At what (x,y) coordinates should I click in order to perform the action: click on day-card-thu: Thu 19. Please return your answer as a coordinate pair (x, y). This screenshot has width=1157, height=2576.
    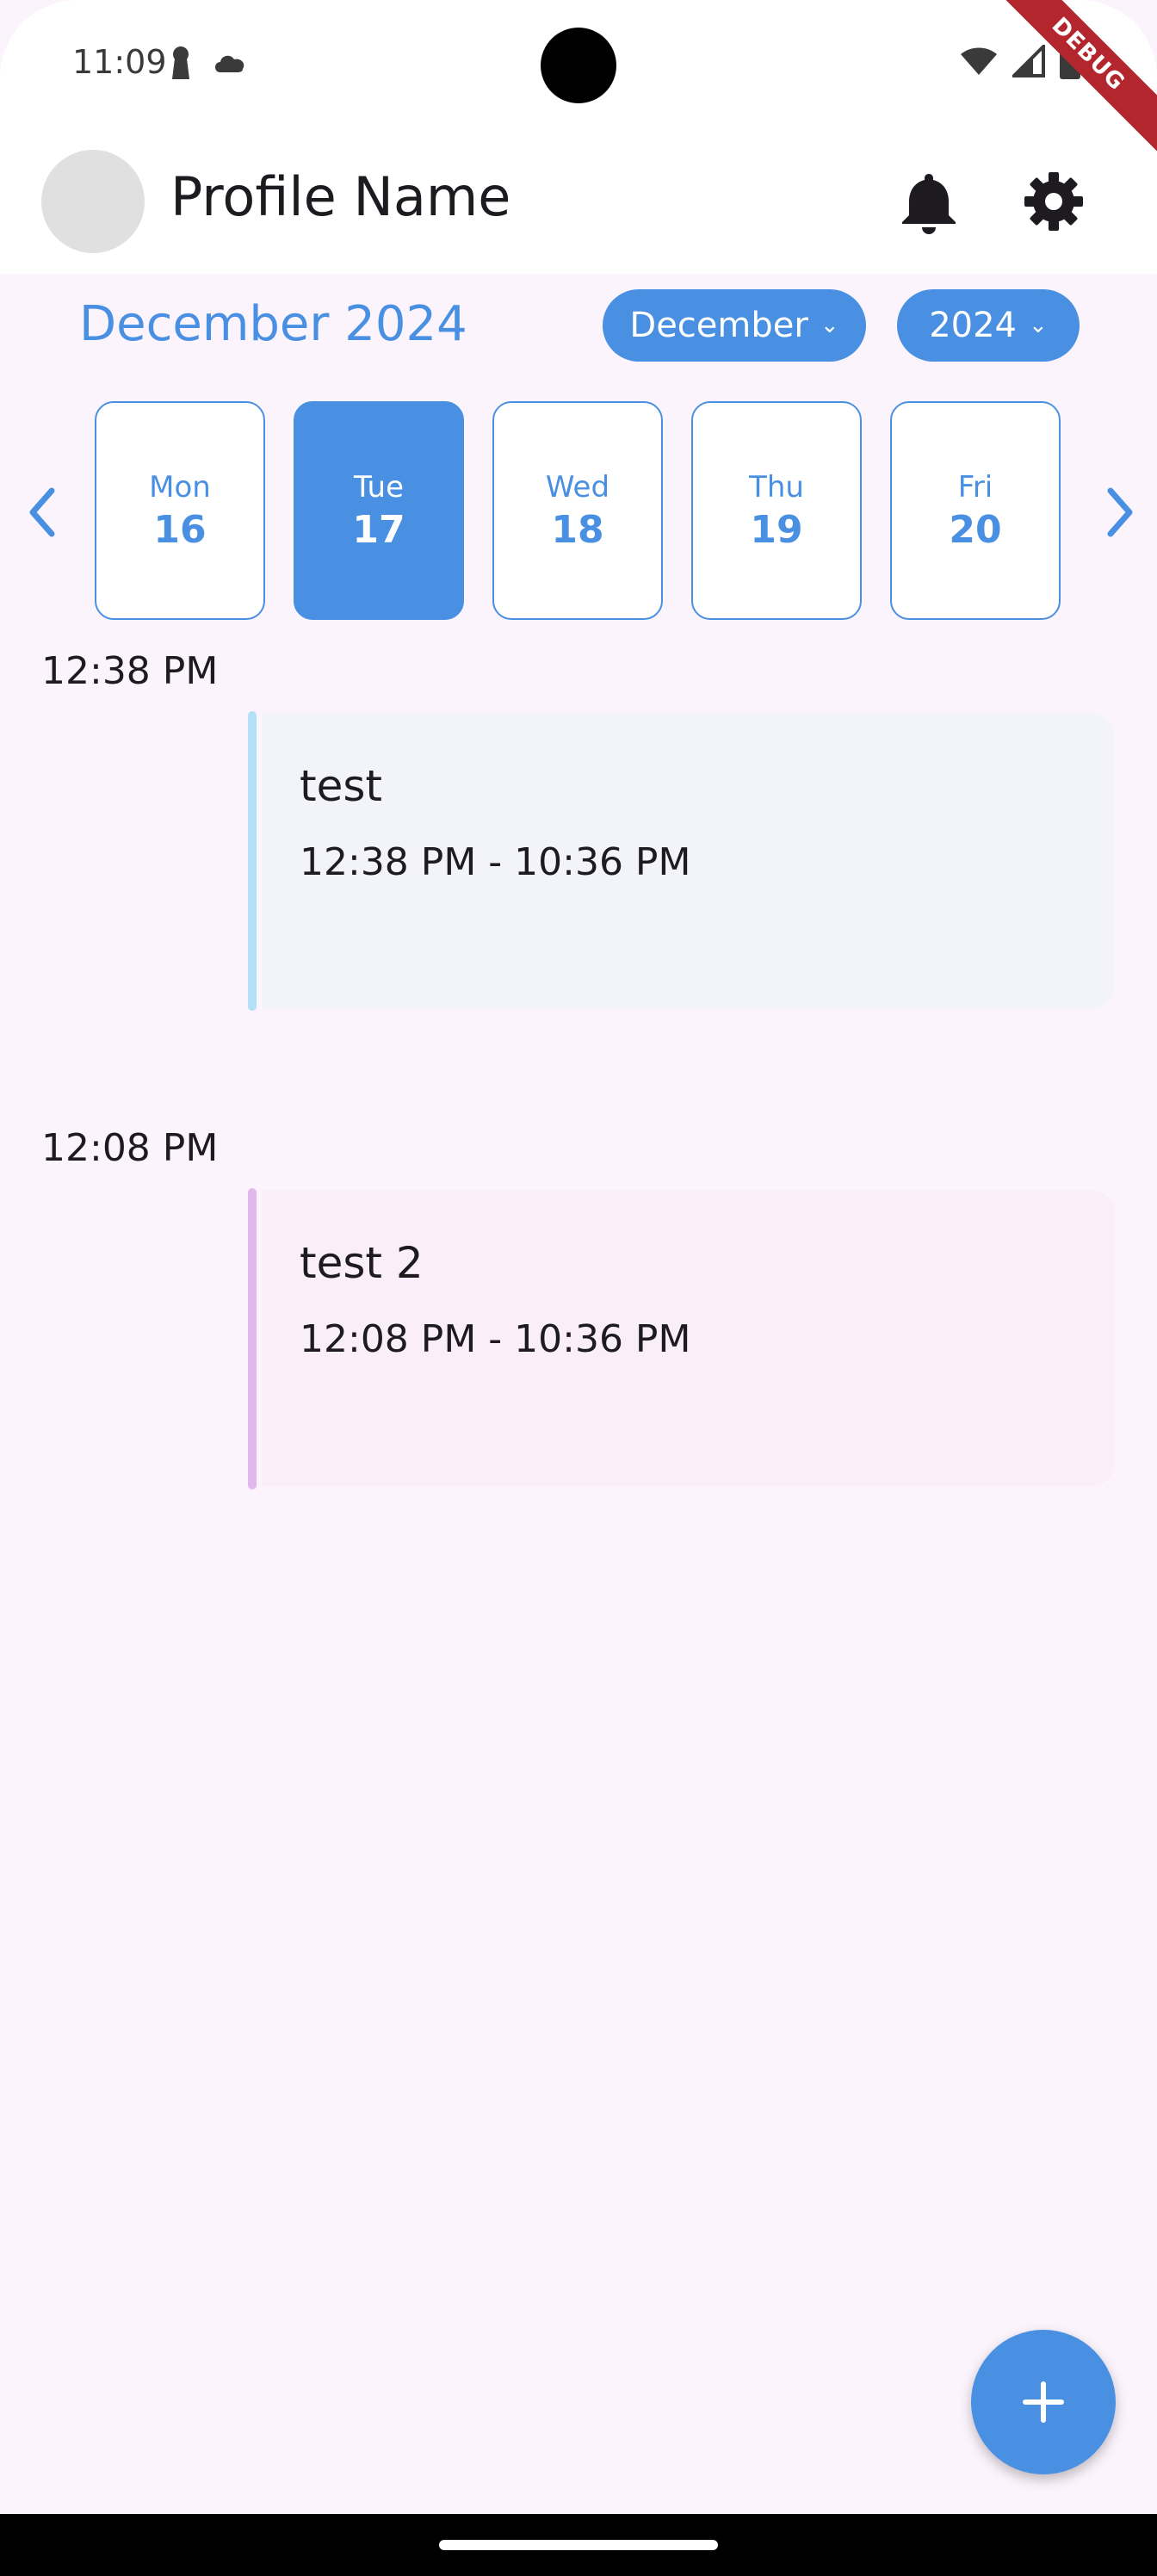
    Looking at the image, I should click on (776, 511).